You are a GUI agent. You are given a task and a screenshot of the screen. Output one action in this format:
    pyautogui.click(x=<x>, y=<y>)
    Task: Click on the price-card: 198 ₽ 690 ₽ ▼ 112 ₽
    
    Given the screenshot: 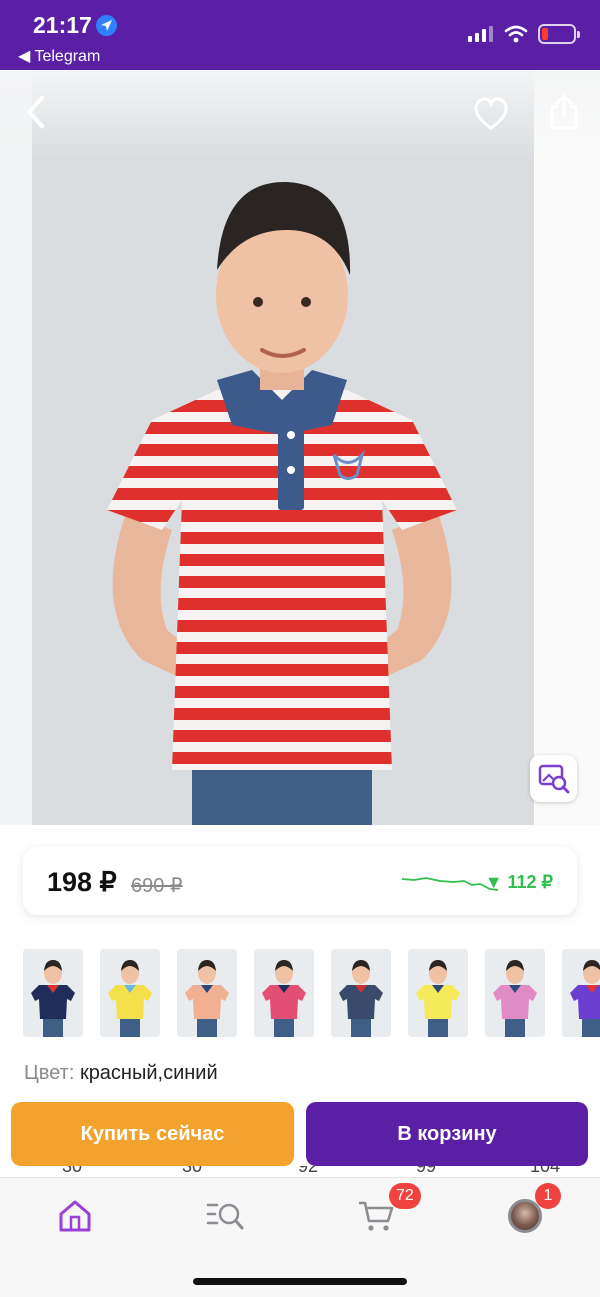 What is the action you would take?
    pyautogui.click(x=300, y=881)
    